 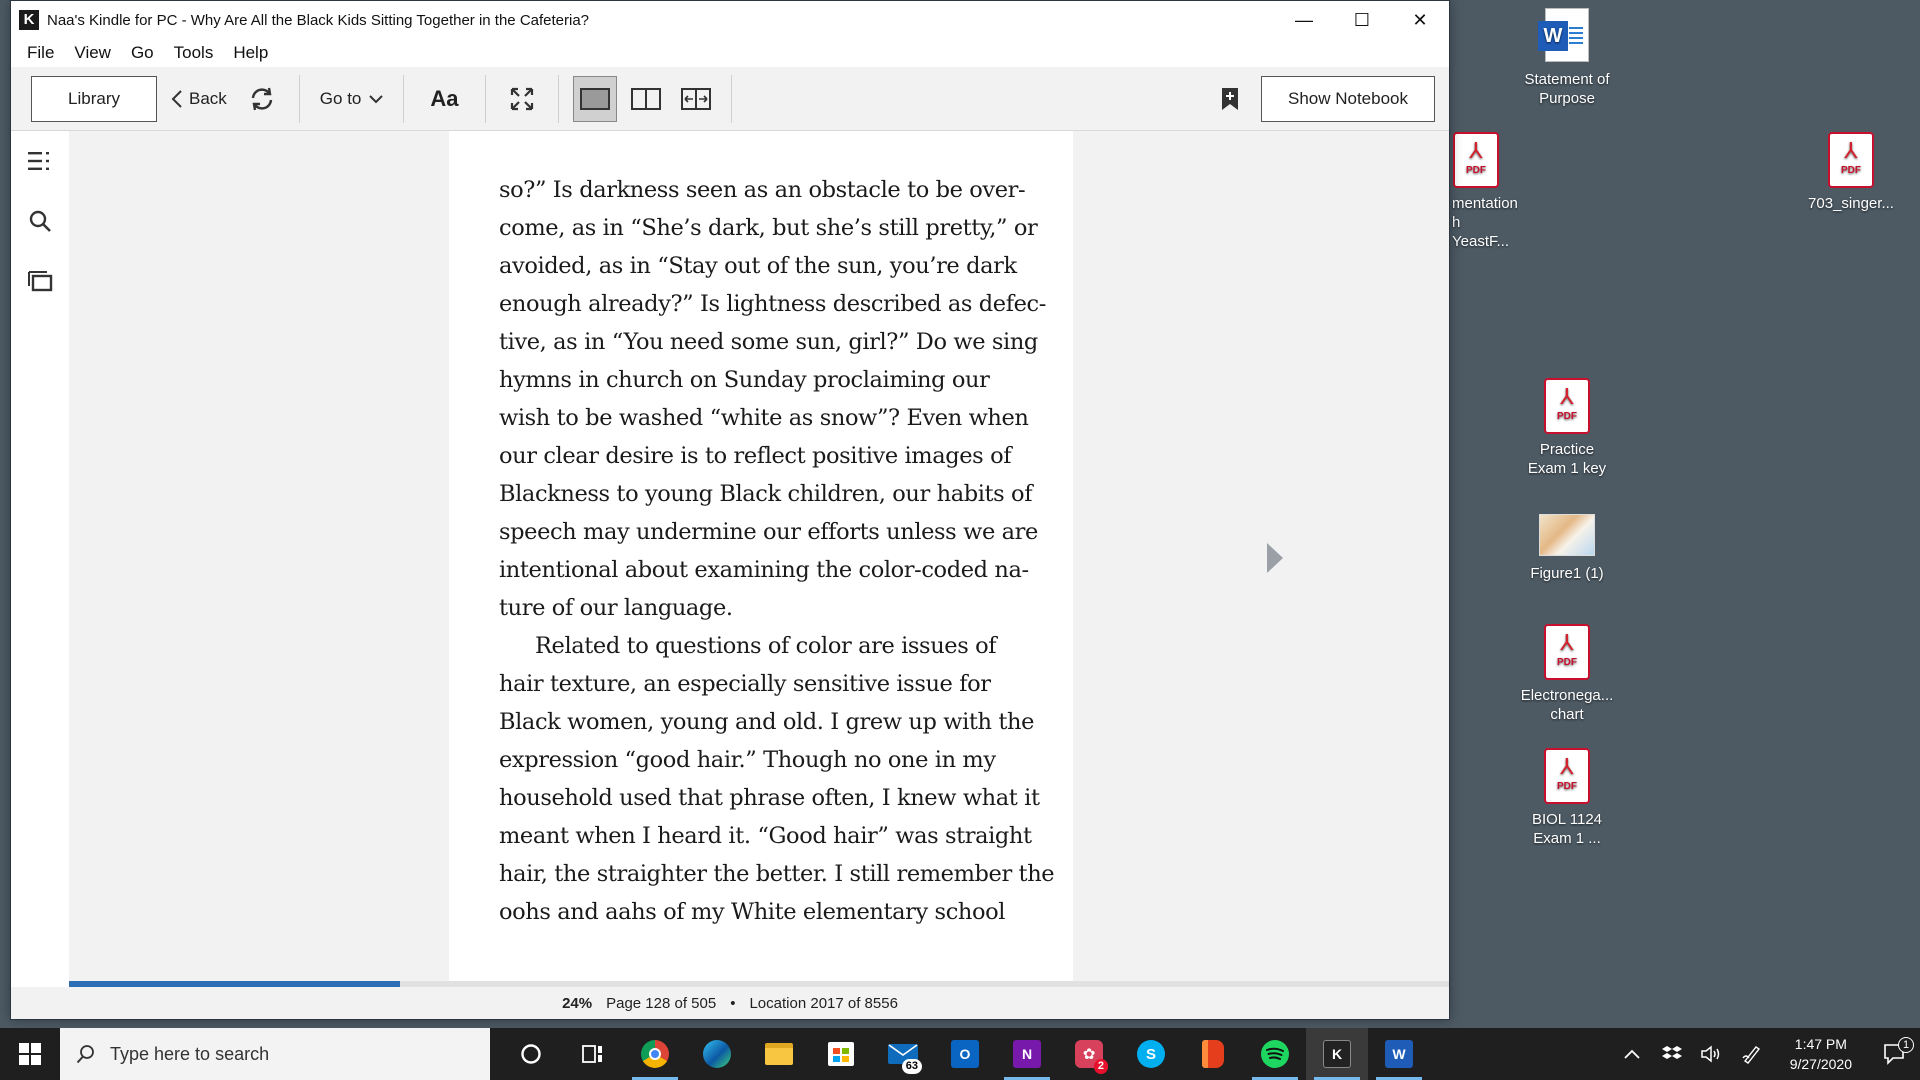 What do you see at coordinates (92, 53) in the screenshot?
I see `menu-view: View` at bounding box center [92, 53].